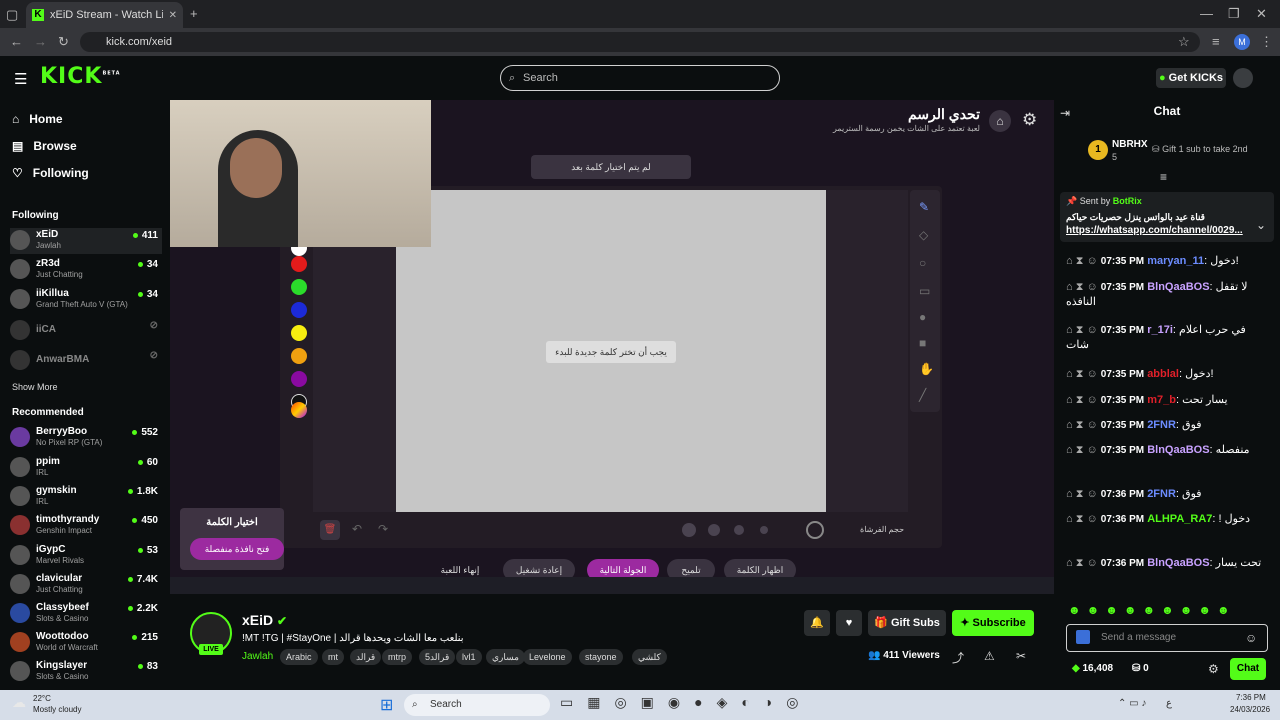 This screenshot has width=1280, height=720. Describe the element at coordinates (477, 705) in the screenshot. I see `windows-search: ⌕ Search` at that location.